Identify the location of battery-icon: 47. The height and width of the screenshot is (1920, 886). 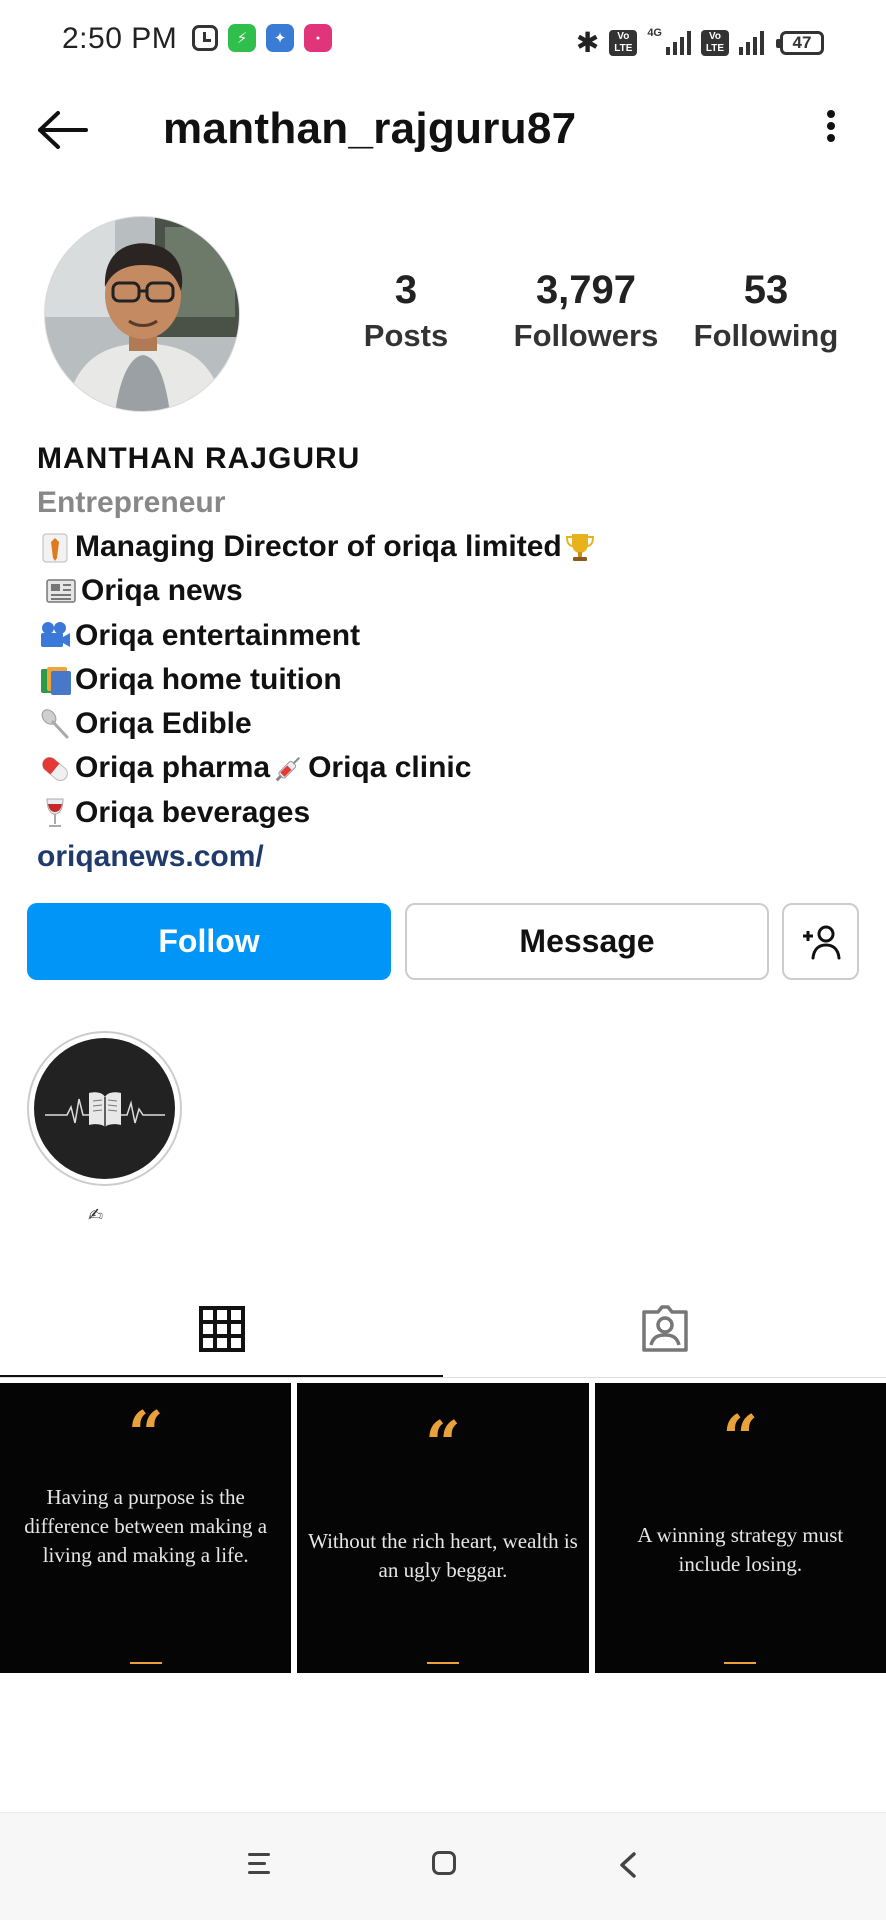
(800, 42).